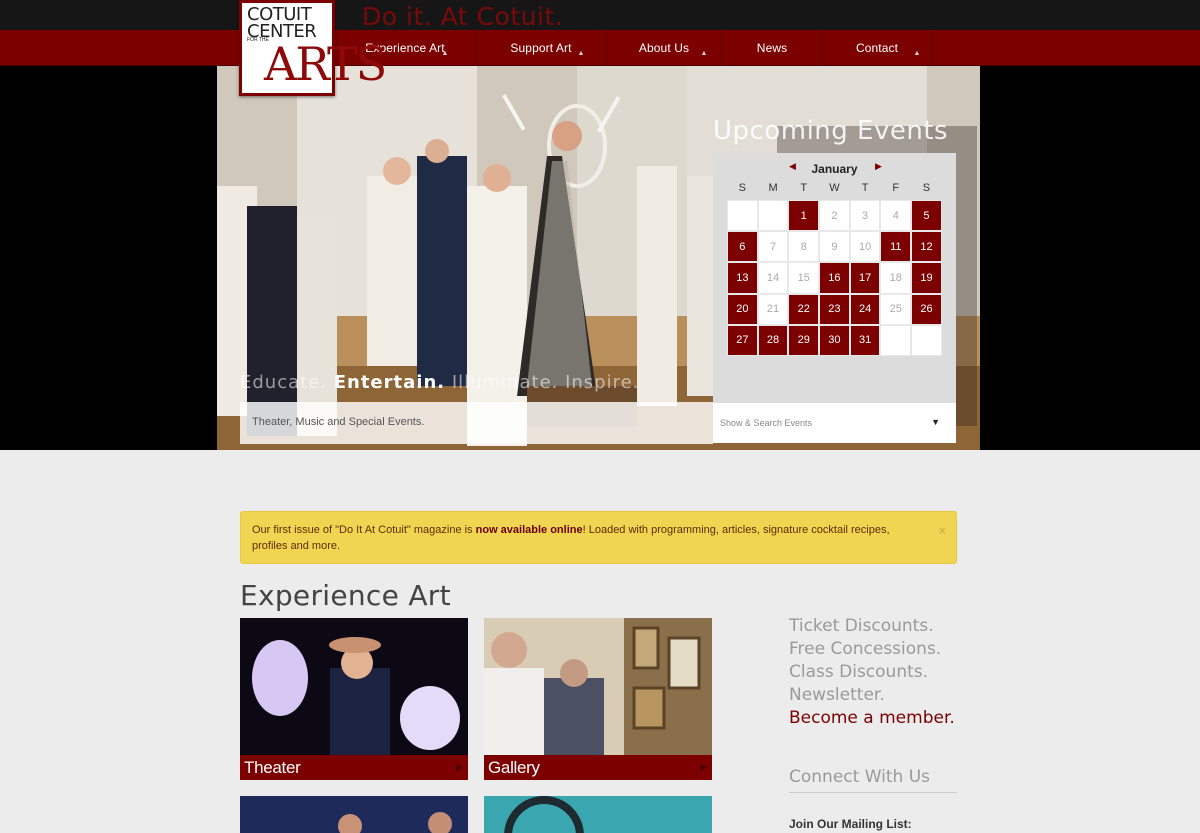 This screenshot has width=1200, height=833. What do you see at coordinates (773, 188) in the screenshot?
I see `weekday-label: M` at bounding box center [773, 188].